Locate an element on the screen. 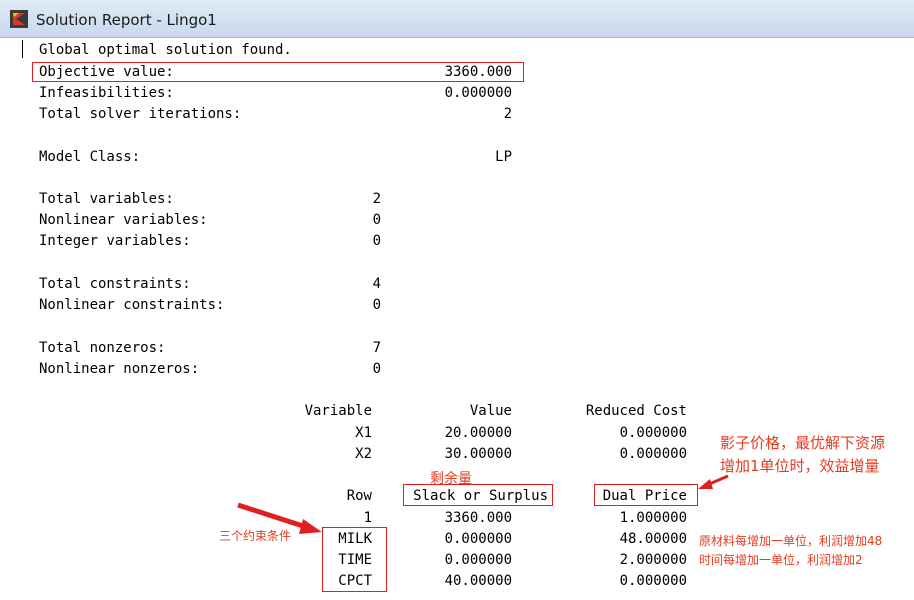  arrow-to-dual-price is located at coordinates (713, 481).